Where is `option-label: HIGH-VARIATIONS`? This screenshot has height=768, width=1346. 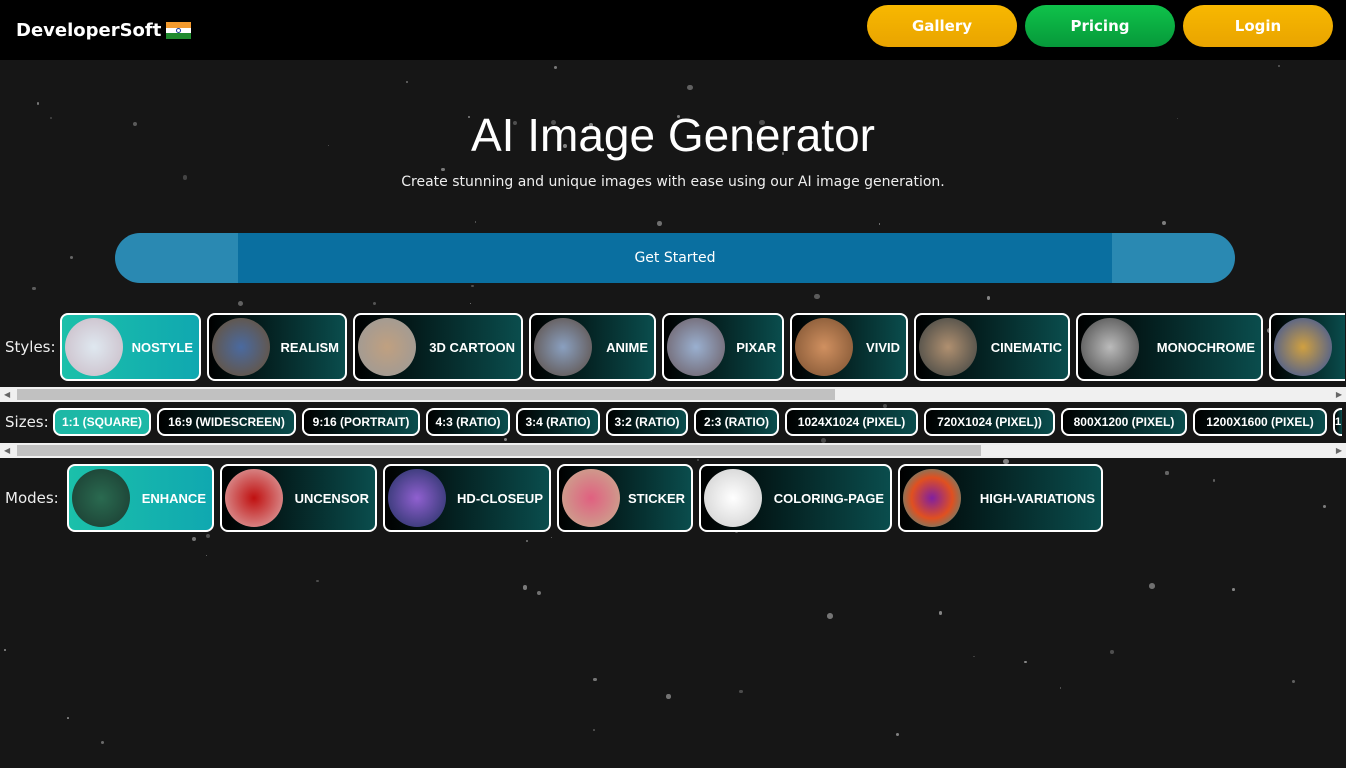
option-label: HIGH-VARIATIONS is located at coordinates (1037, 498).